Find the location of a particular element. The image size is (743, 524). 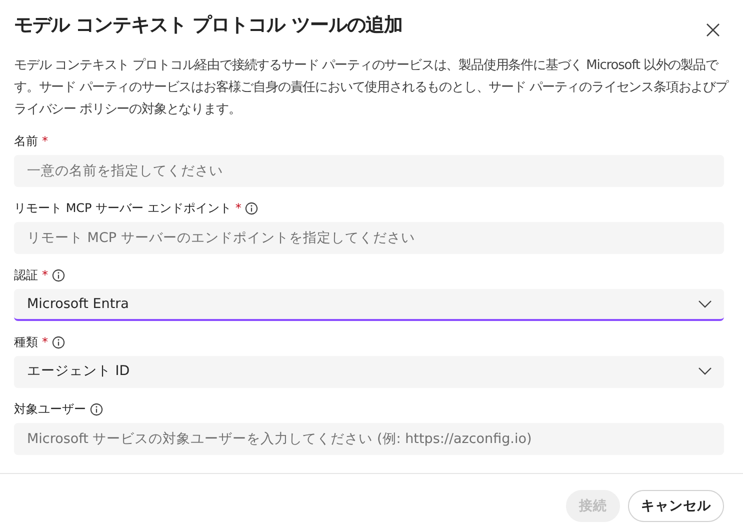

text-field: リモート MCP サーバーのエンドポイントを指定してください is located at coordinates (369, 238).